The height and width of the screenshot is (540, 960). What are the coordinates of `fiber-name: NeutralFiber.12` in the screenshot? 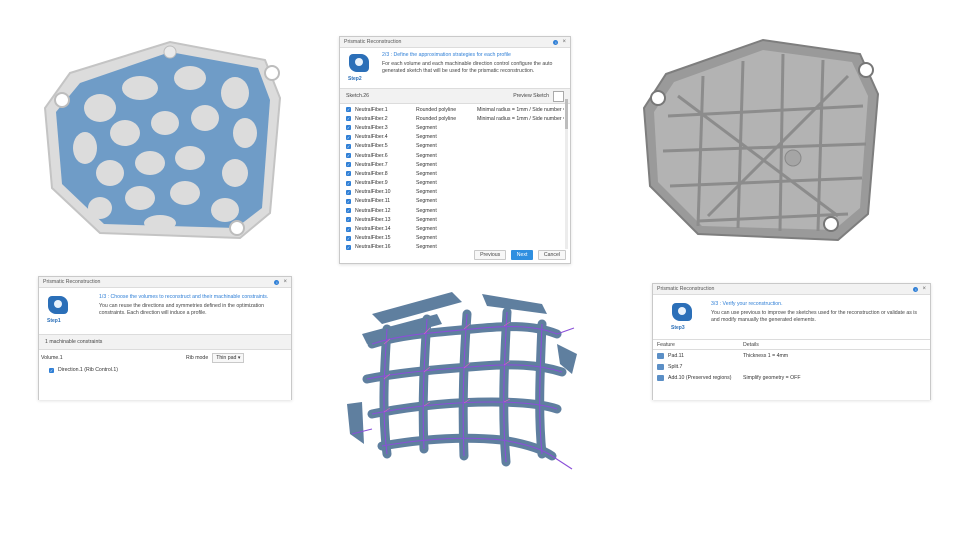 It's located at (373, 210).